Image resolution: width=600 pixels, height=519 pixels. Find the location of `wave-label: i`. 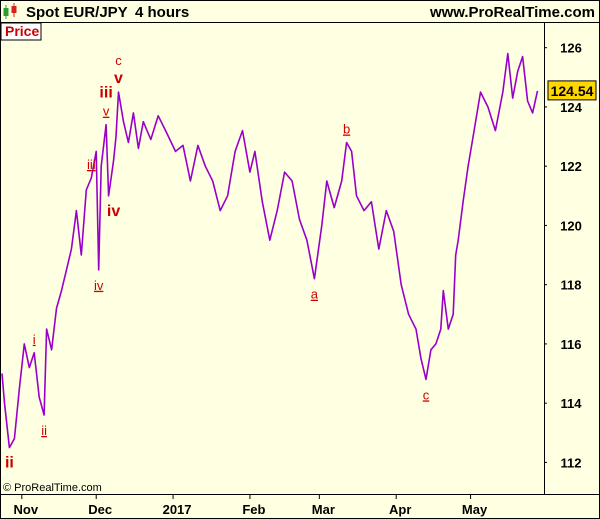

wave-label: i is located at coordinates (34, 339).